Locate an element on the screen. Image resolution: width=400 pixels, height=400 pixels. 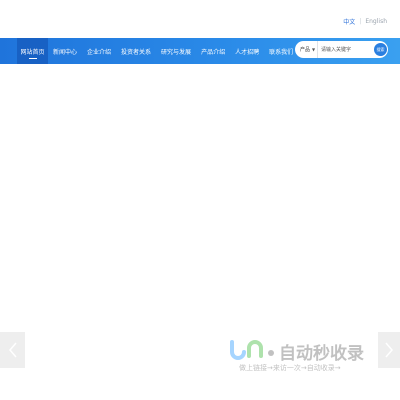
search-button: 搜索 is located at coordinates (380, 49).